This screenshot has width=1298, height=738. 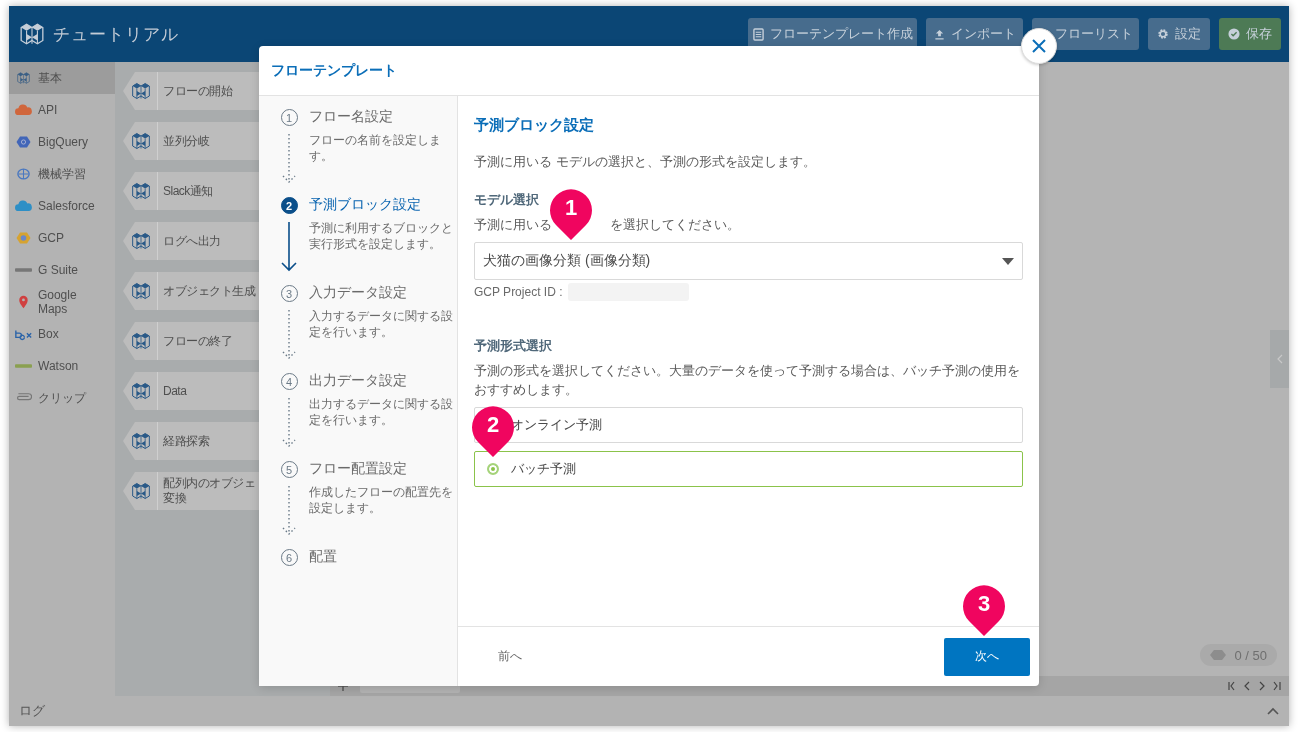 I want to click on block-label: ログへ出力, so click(x=206, y=241).